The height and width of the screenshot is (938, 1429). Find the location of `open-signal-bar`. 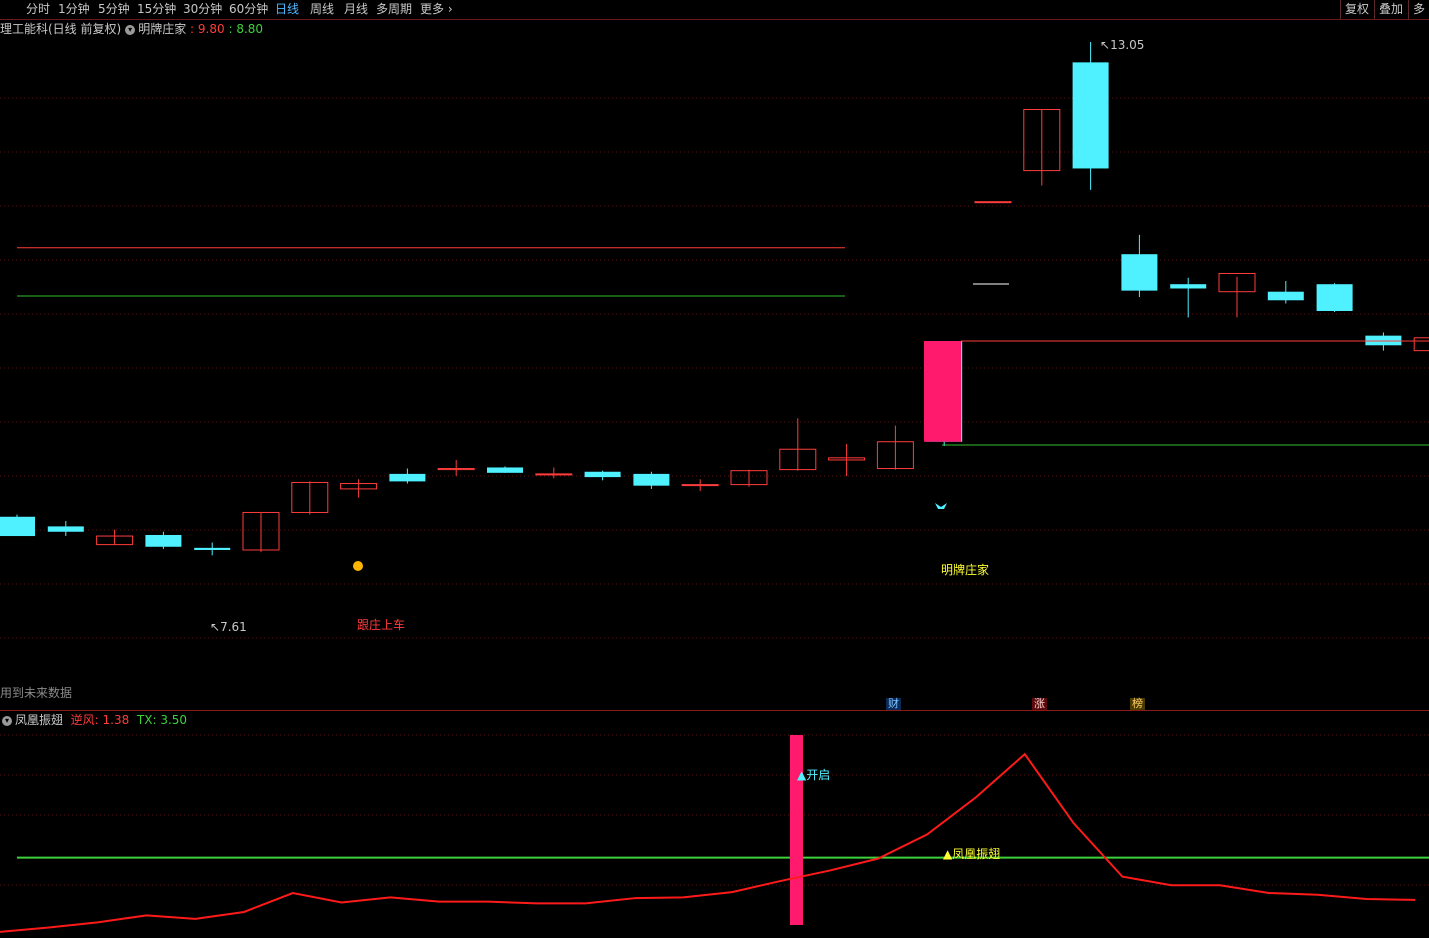

open-signal-bar is located at coordinates (796, 830).